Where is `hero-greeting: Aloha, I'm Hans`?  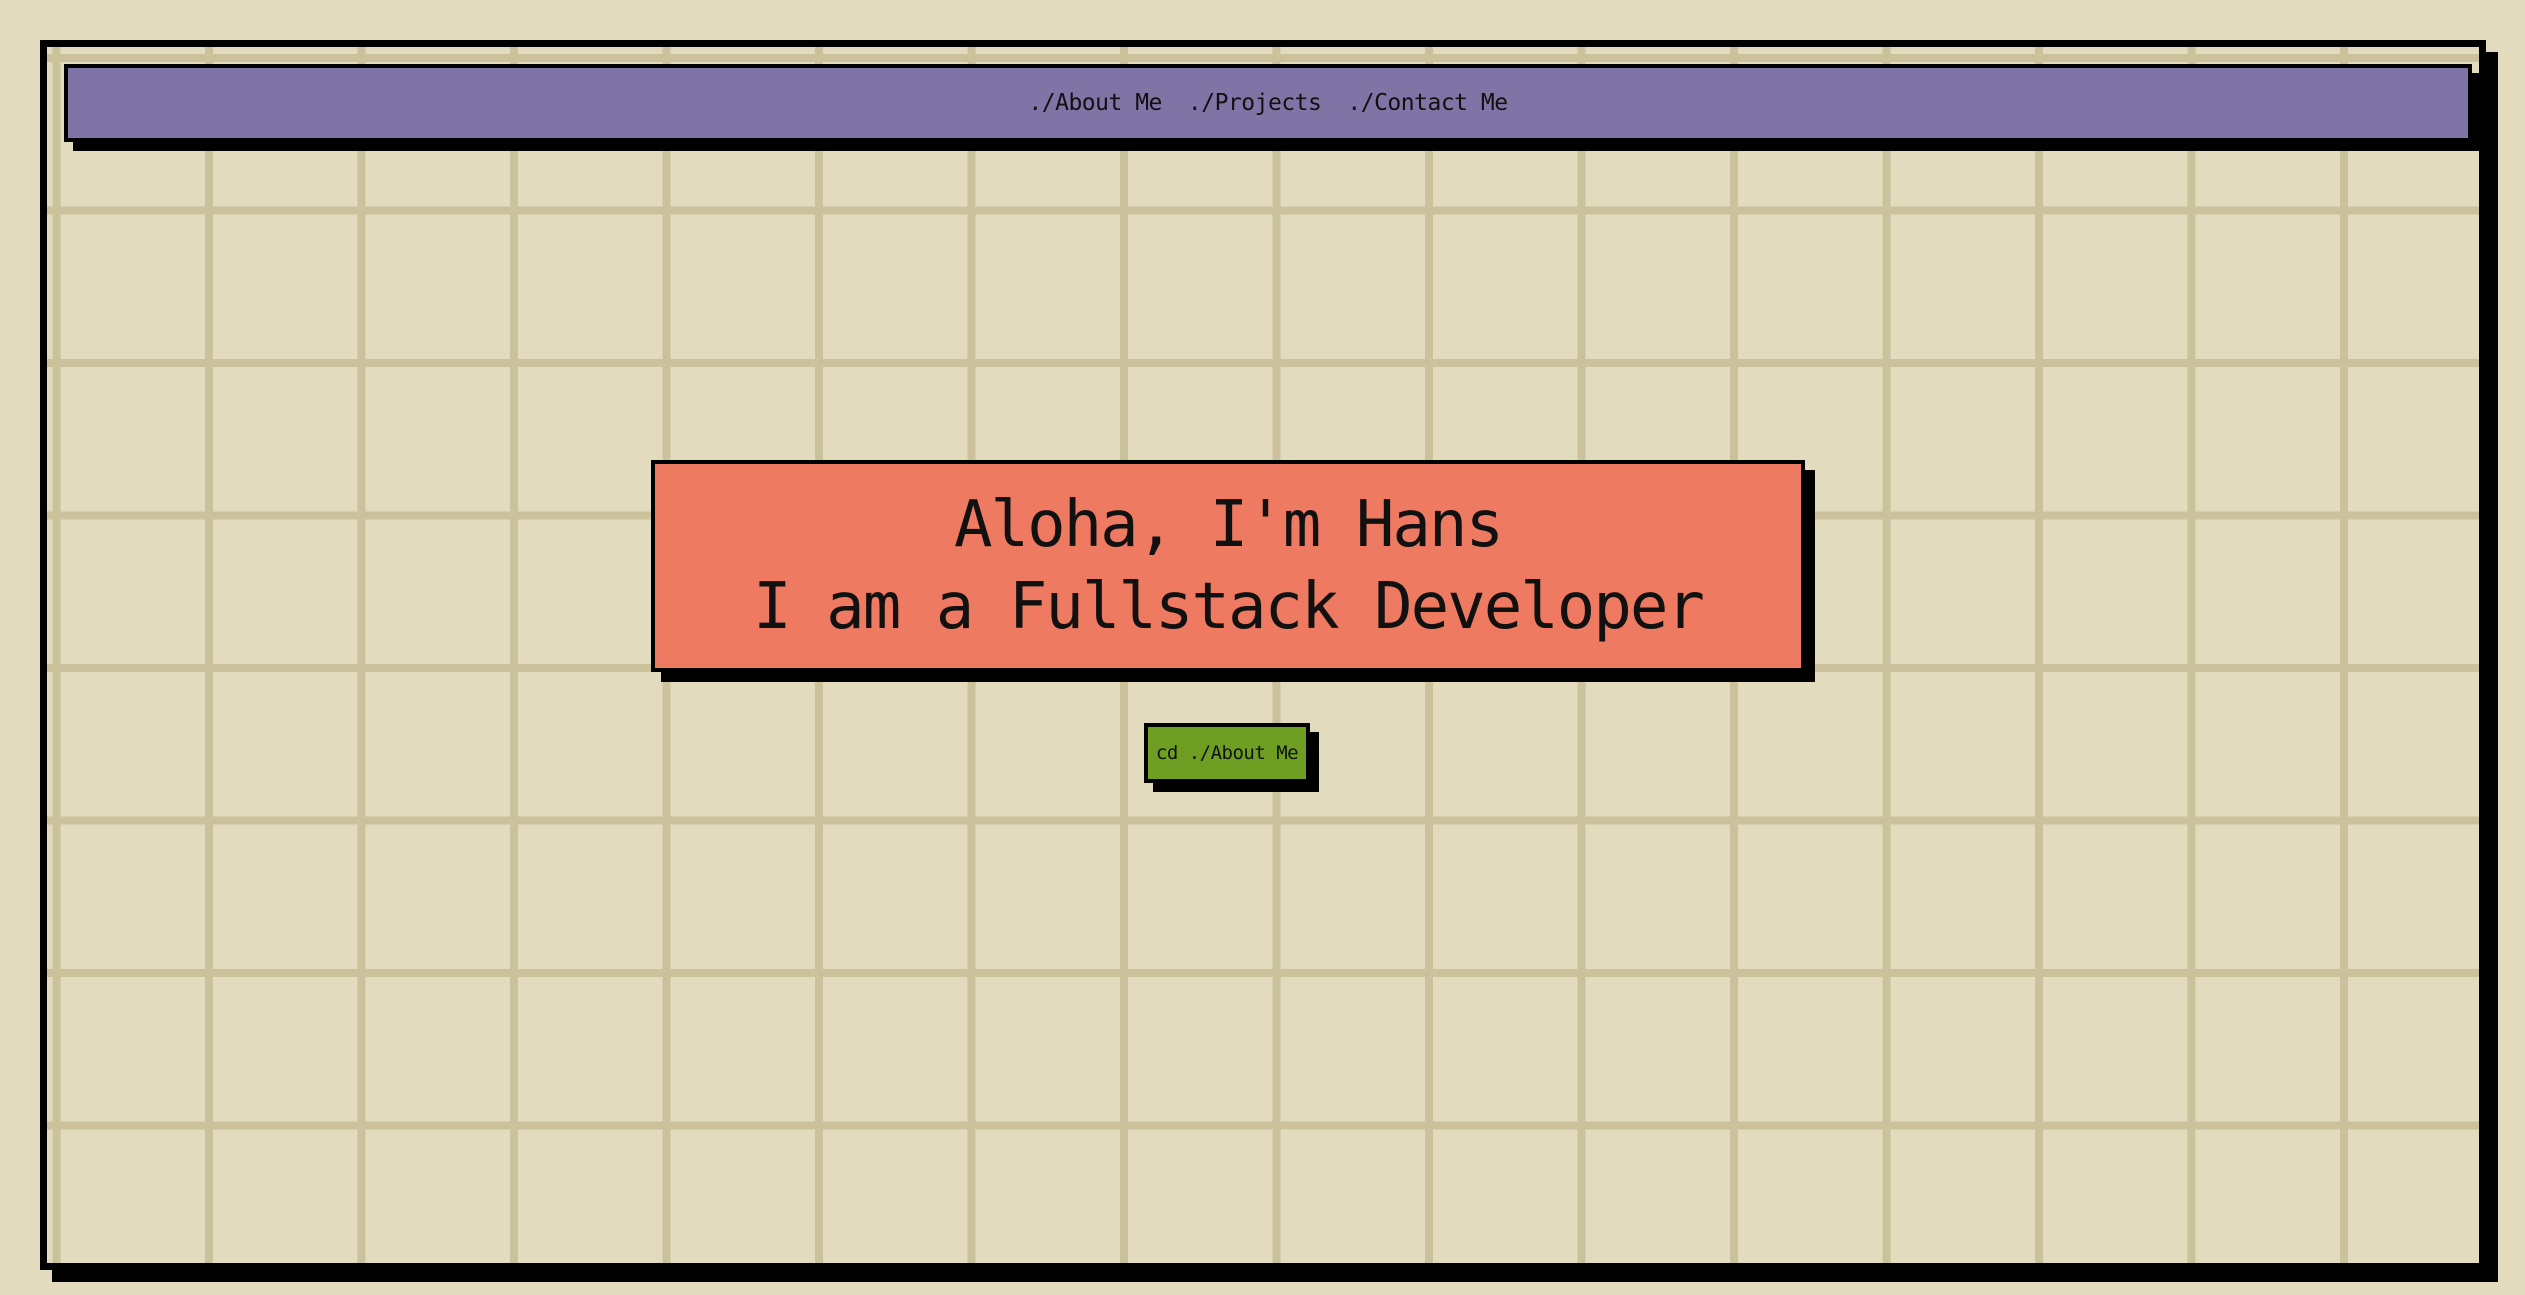 hero-greeting: Aloha, I'm Hans is located at coordinates (1229, 525).